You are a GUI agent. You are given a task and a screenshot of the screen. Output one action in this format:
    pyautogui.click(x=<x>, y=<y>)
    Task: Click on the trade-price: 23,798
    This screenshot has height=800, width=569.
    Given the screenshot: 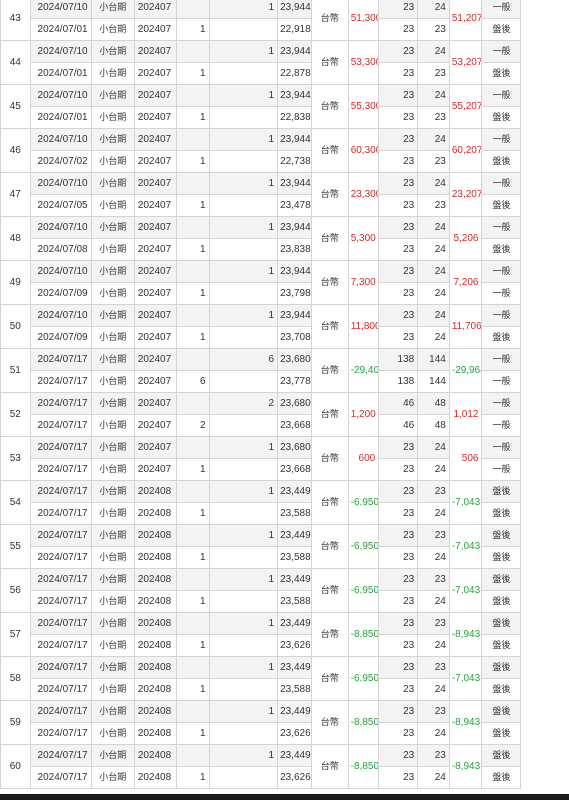 What is the action you would take?
    pyautogui.click(x=294, y=293)
    